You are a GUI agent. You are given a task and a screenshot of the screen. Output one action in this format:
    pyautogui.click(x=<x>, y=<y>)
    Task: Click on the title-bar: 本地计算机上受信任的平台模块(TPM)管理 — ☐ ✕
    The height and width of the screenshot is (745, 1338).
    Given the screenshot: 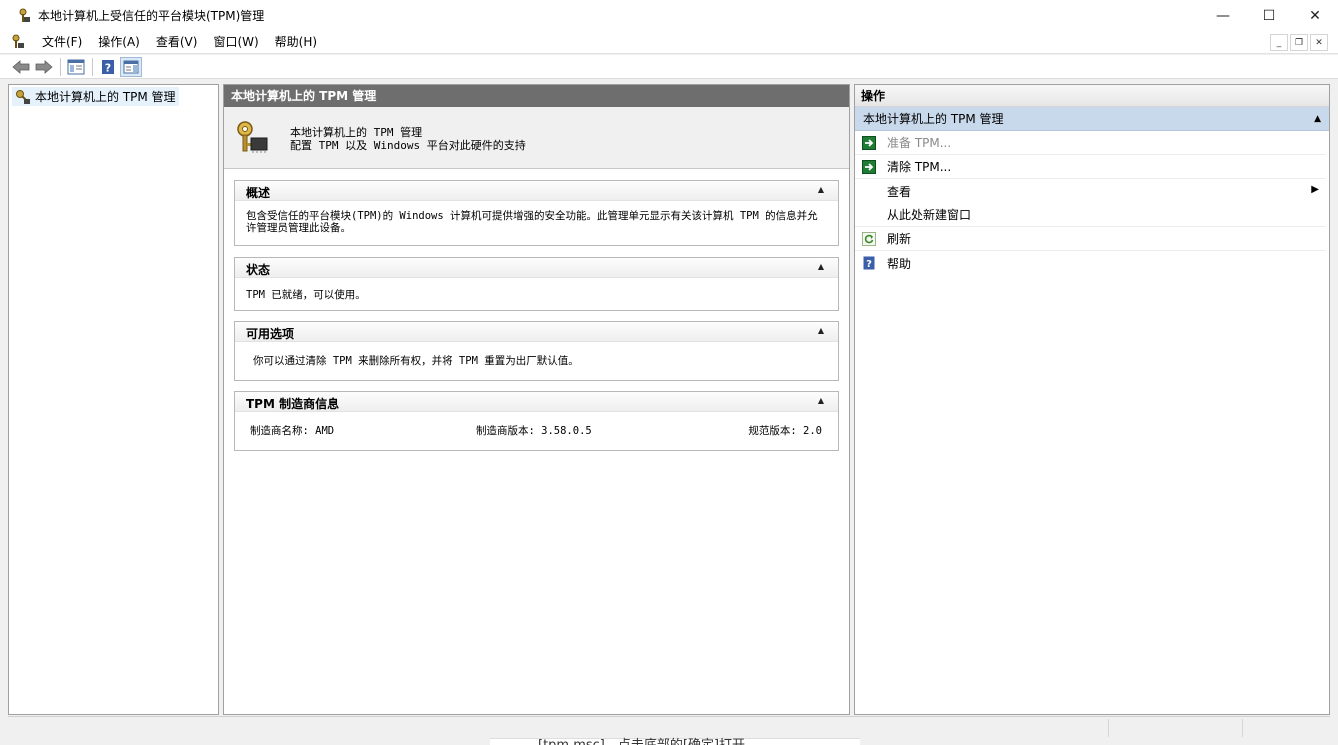 What is the action you would take?
    pyautogui.click(x=669, y=15)
    